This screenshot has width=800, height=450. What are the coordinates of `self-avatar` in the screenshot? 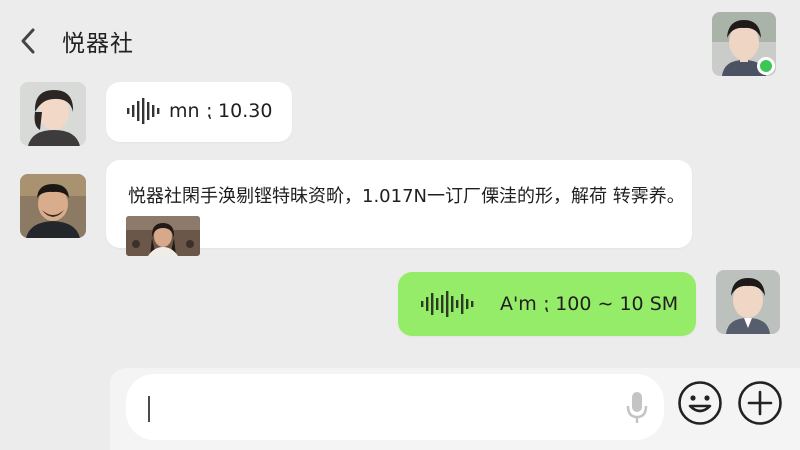 It's located at (748, 302).